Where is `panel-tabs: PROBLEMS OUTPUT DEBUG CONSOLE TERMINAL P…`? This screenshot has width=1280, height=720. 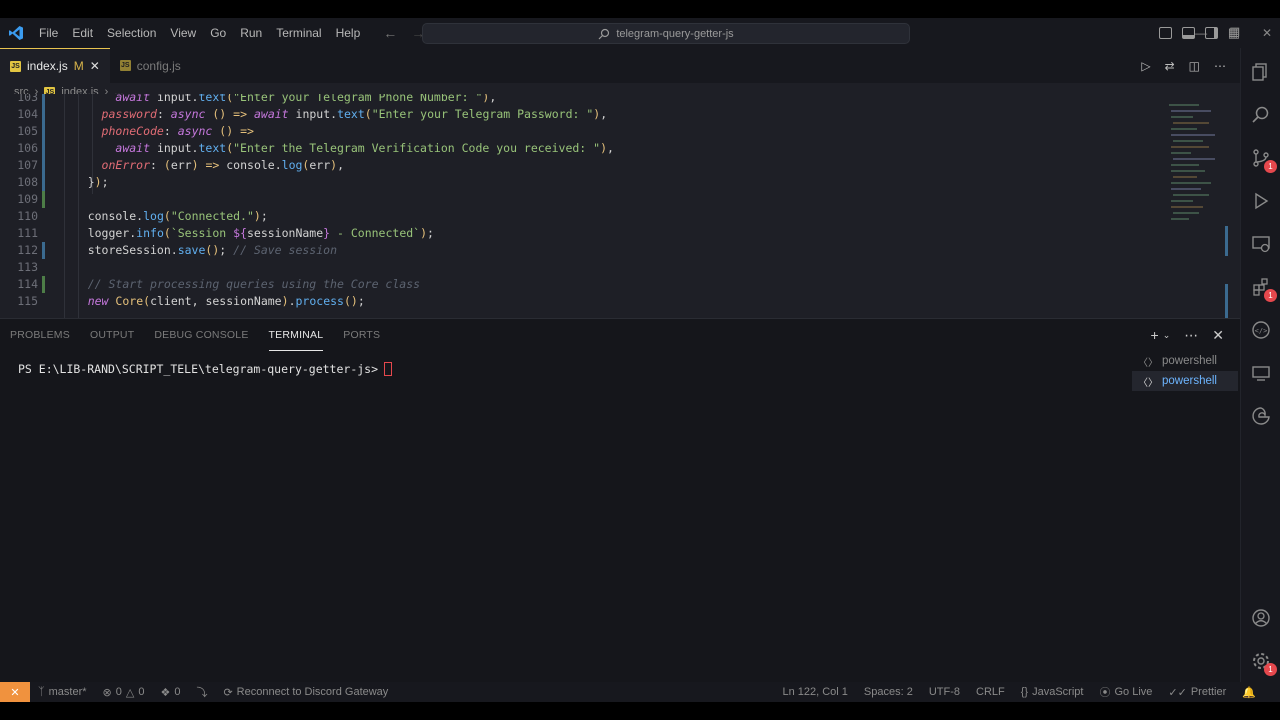 panel-tabs: PROBLEMS OUTPUT DEBUG CONSOLE TERMINAL P… is located at coordinates (195, 335).